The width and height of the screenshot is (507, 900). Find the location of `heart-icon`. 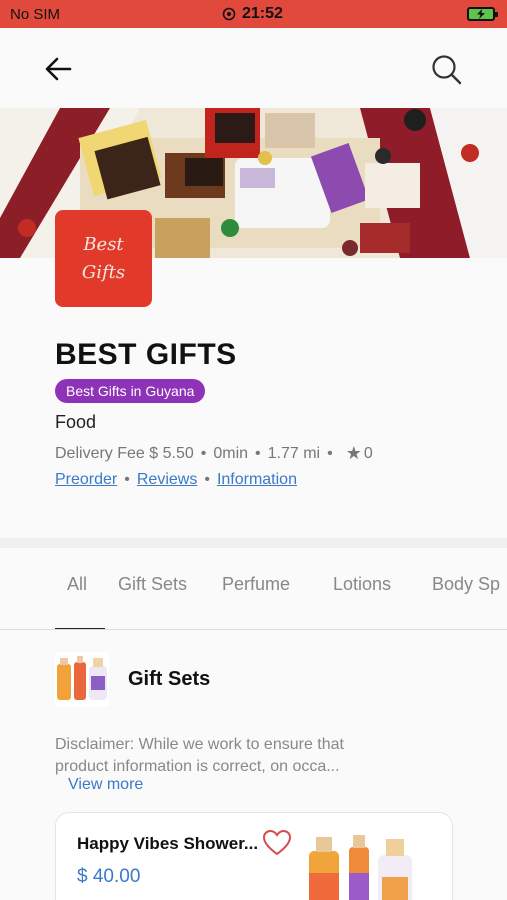

heart-icon is located at coordinates (277, 842).